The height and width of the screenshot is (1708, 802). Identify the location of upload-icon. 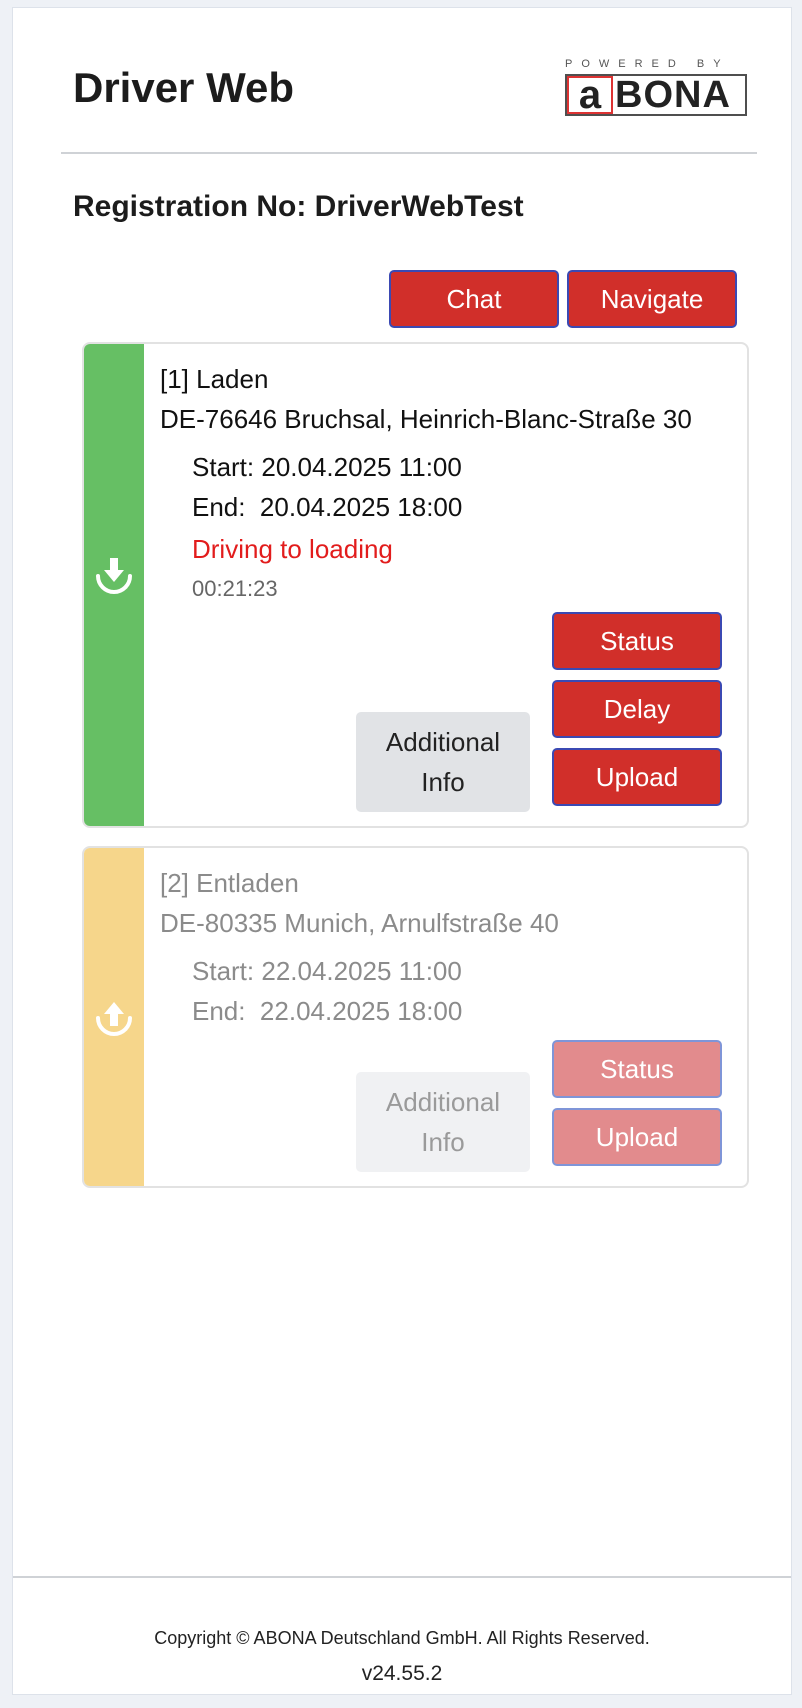
(114, 1019).